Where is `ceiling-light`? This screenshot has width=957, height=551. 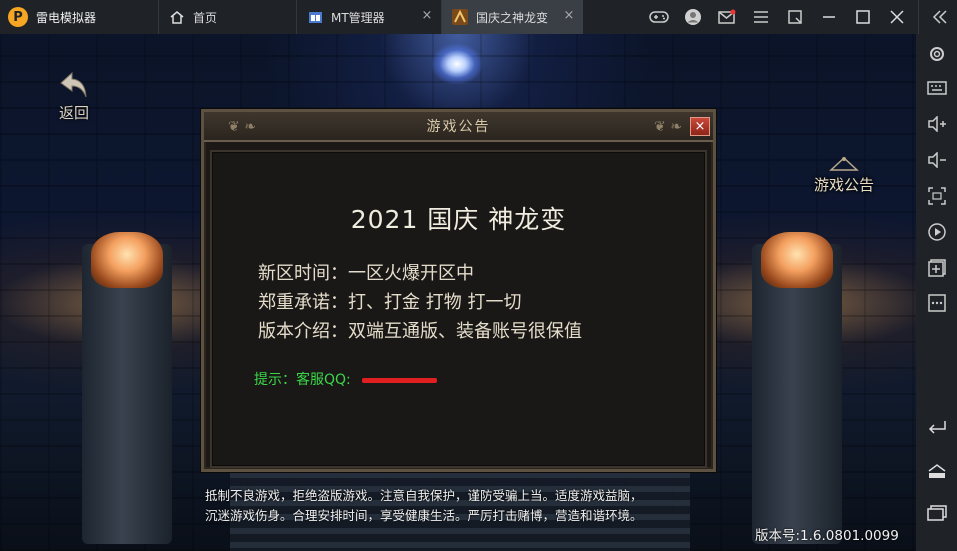 ceiling-light is located at coordinates (457, 64).